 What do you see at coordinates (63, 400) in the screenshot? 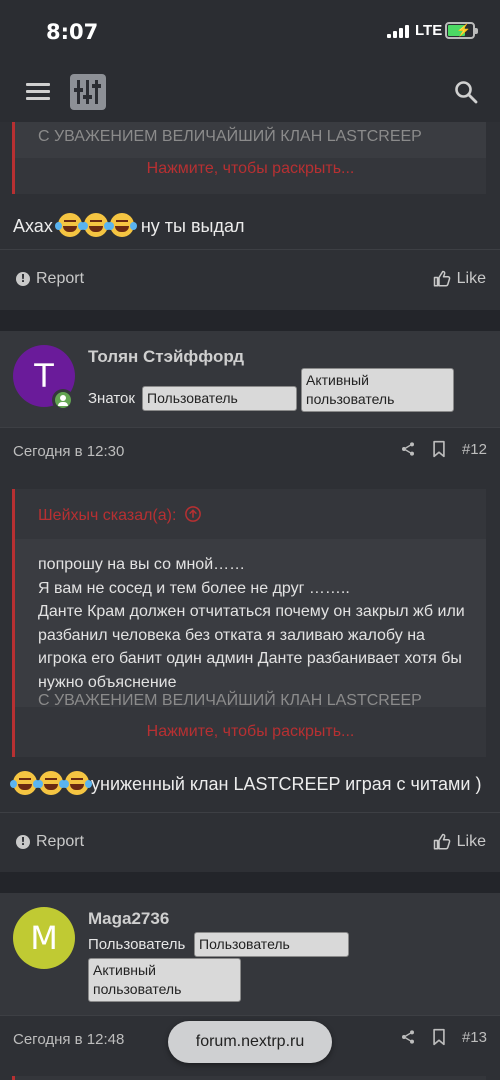
I see `online-icon` at bounding box center [63, 400].